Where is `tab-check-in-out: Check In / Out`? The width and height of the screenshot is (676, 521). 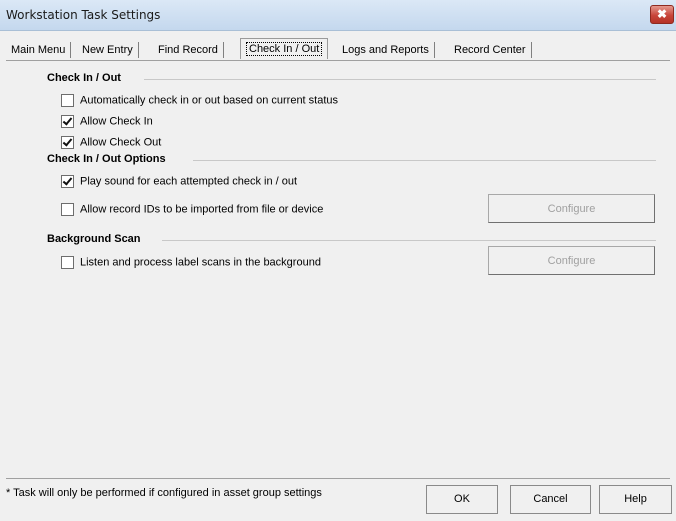
tab-check-in-out: Check In / Out is located at coordinates (284, 48).